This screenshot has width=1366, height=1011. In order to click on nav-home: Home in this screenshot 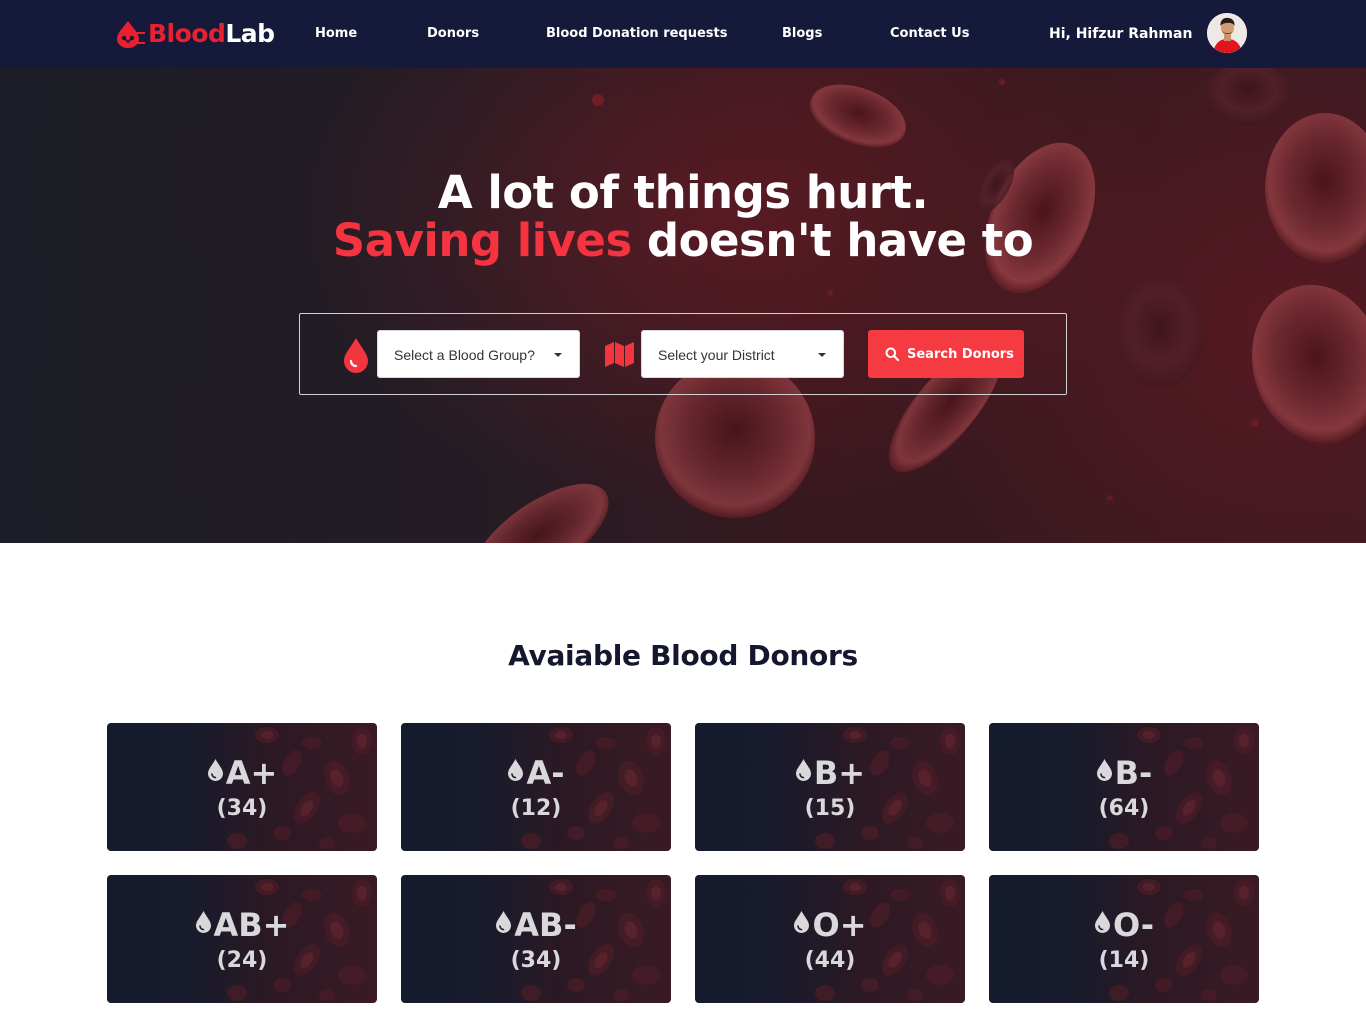, I will do `click(336, 34)`.